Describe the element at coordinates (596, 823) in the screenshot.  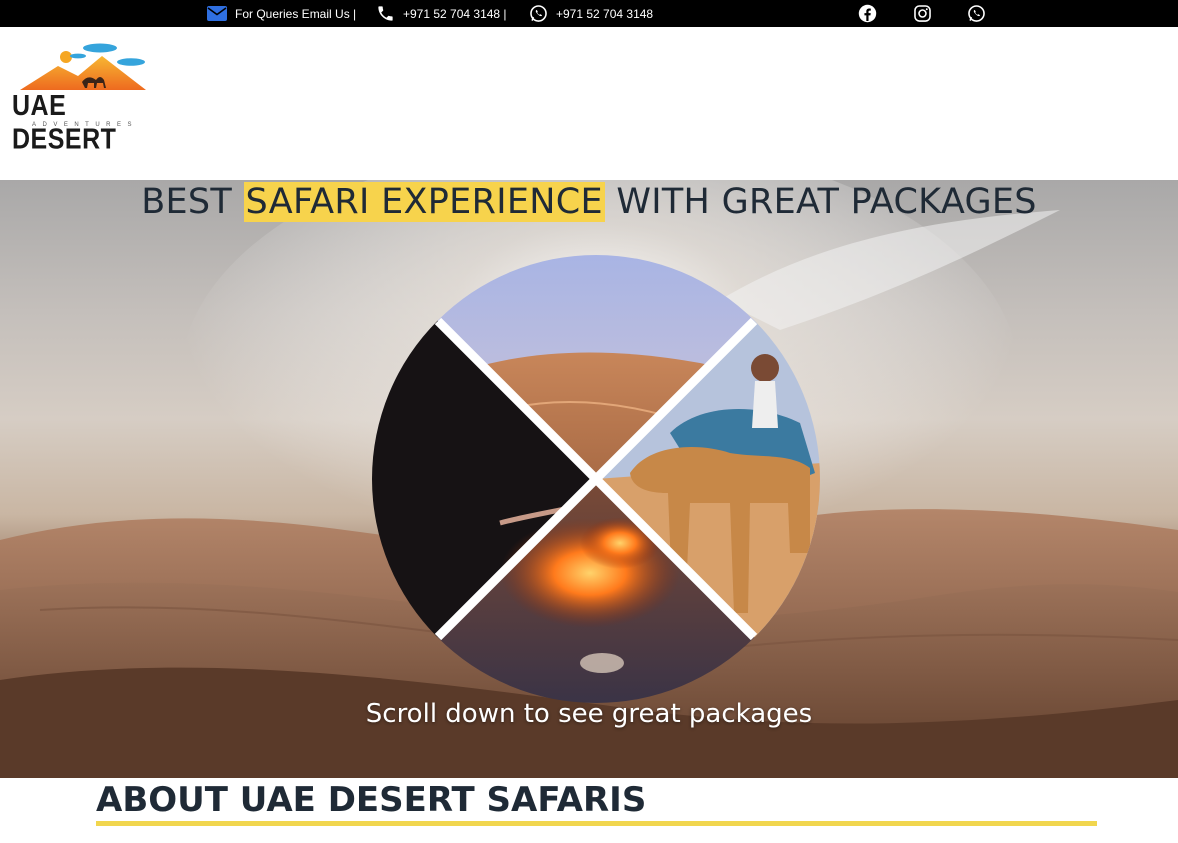
I see `about-heading-underline` at that location.